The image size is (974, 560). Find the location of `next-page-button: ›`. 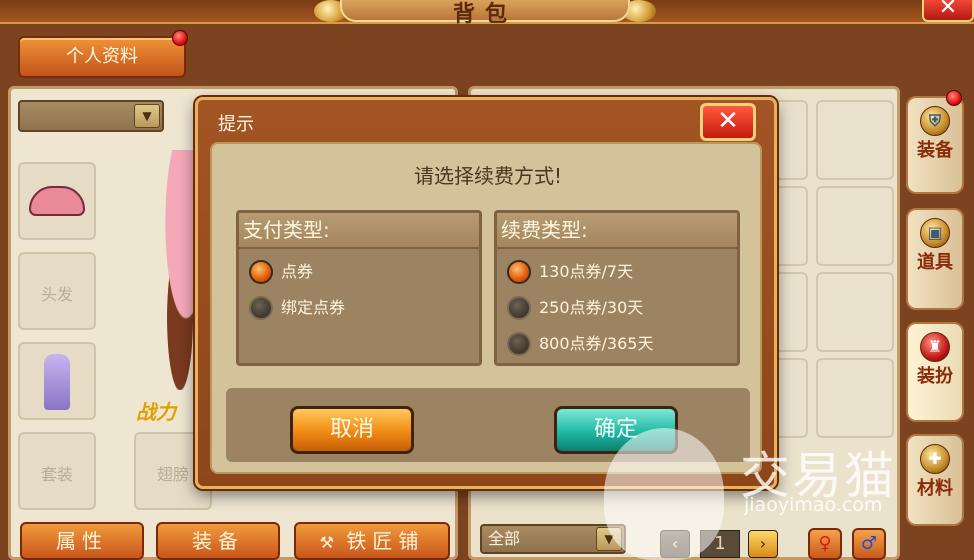

next-page-button: › is located at coordinates (763, 544).